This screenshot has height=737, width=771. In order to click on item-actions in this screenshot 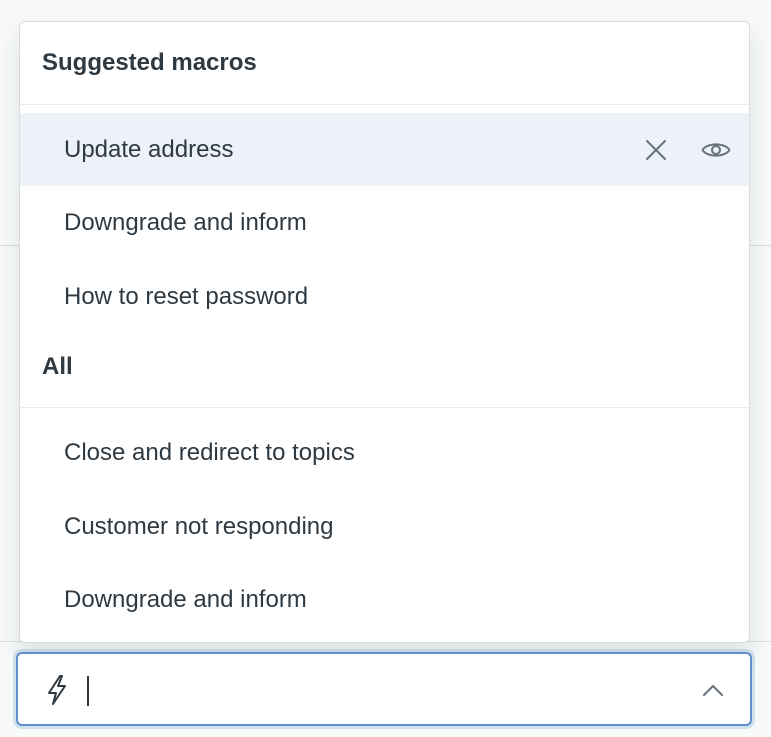, I will do `click(686, 149)`.